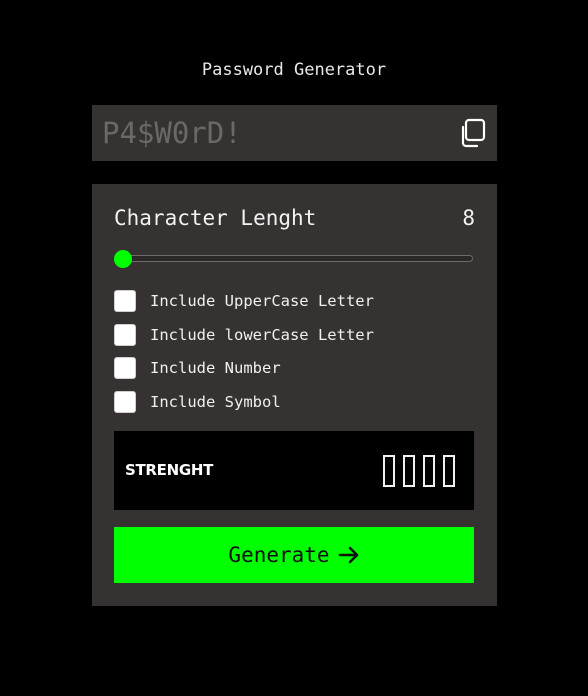  I want to click on password-output-field, so click(272, 133).